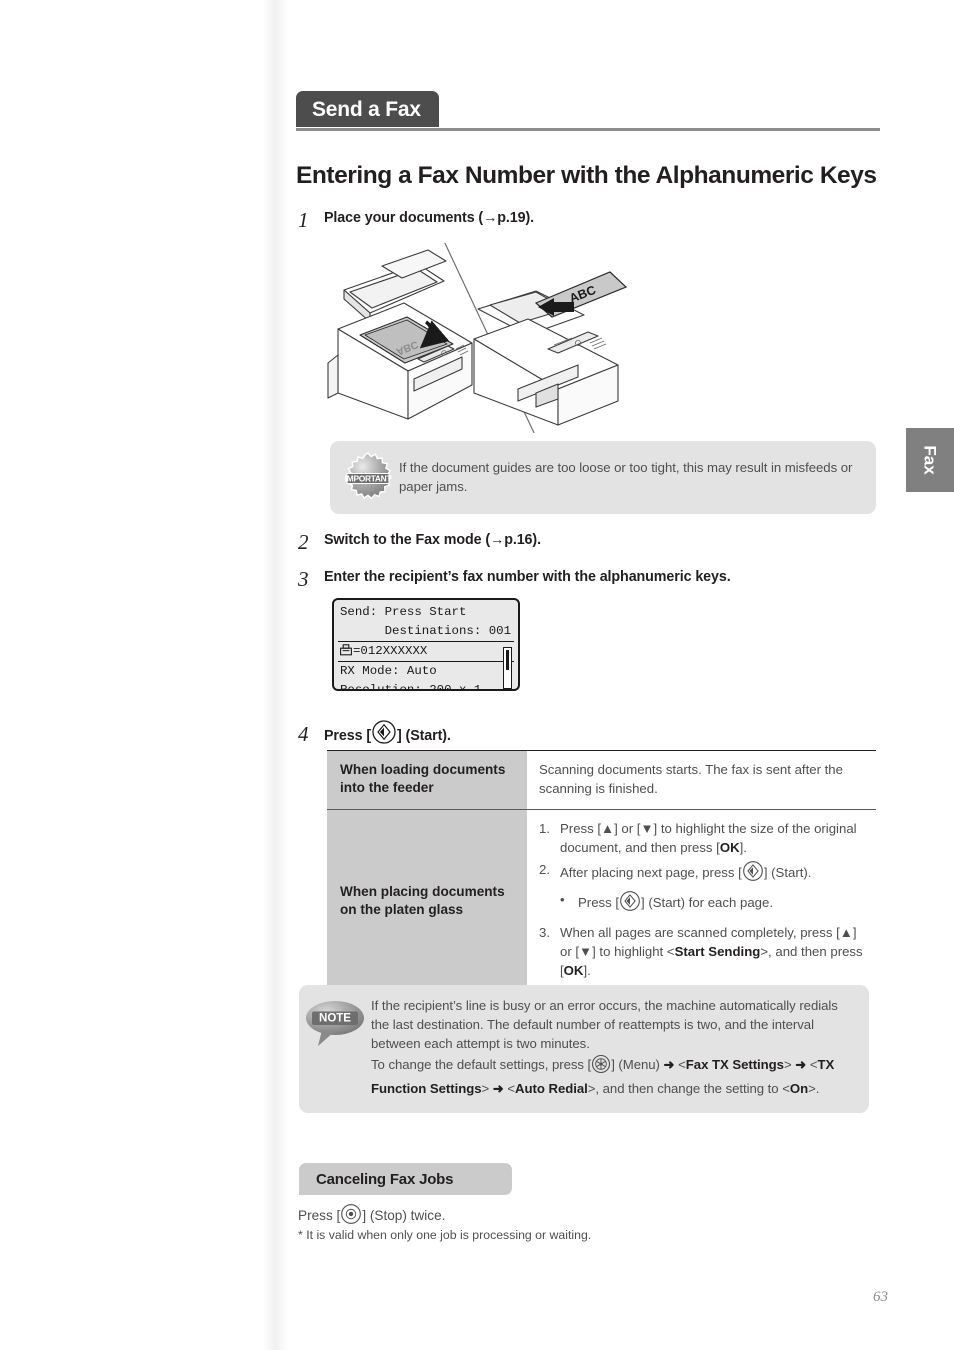 The height and width of the screenshot is (1350, 954). I want to click on cancel-text-after: ] (Stop) twice., so click(404, 1215).